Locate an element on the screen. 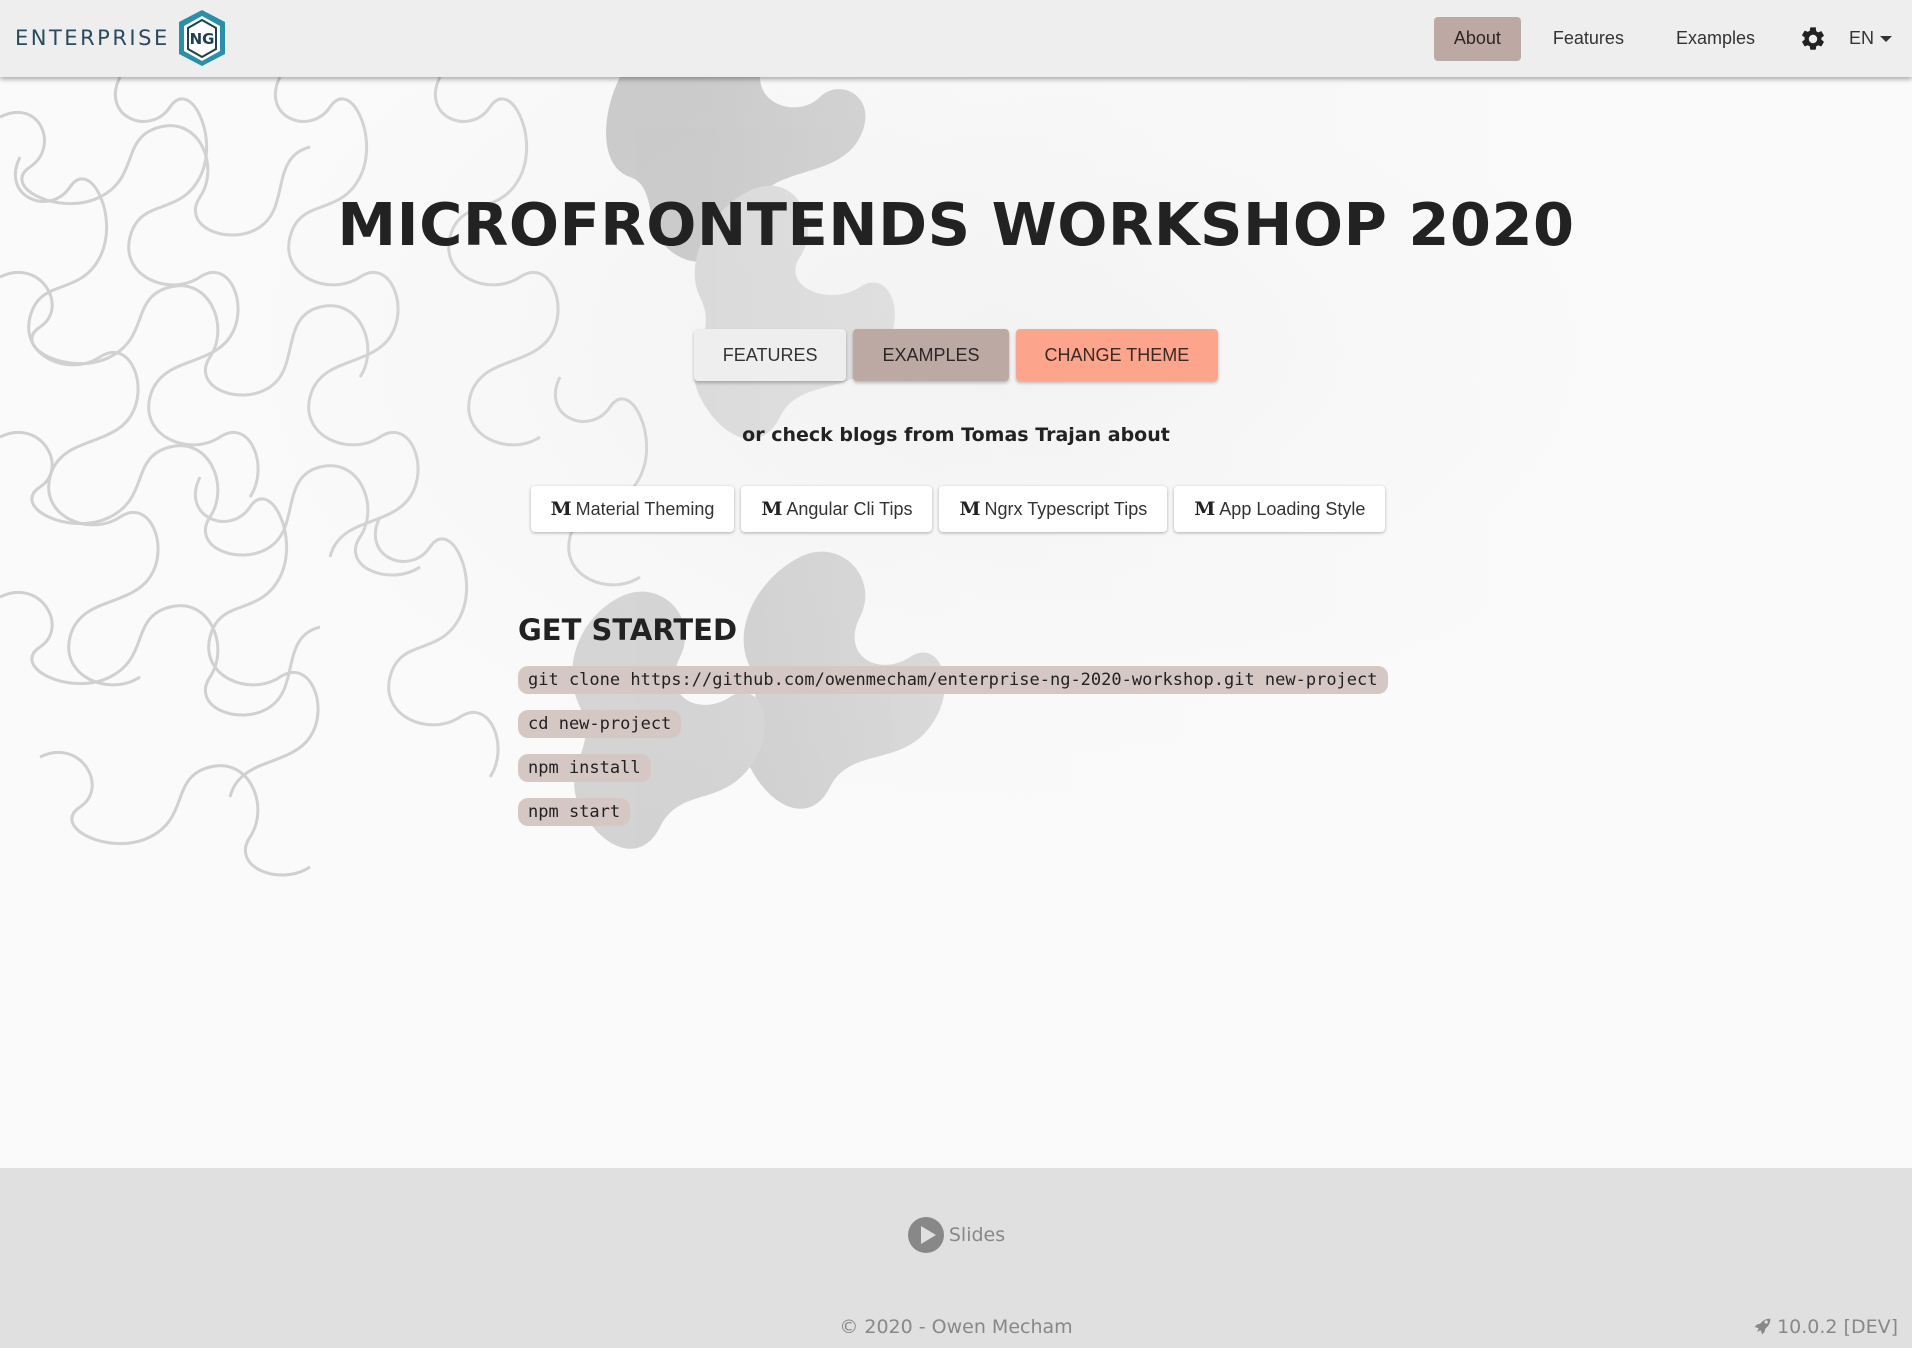  language-value: EN is located at coordinates (1861, 38).